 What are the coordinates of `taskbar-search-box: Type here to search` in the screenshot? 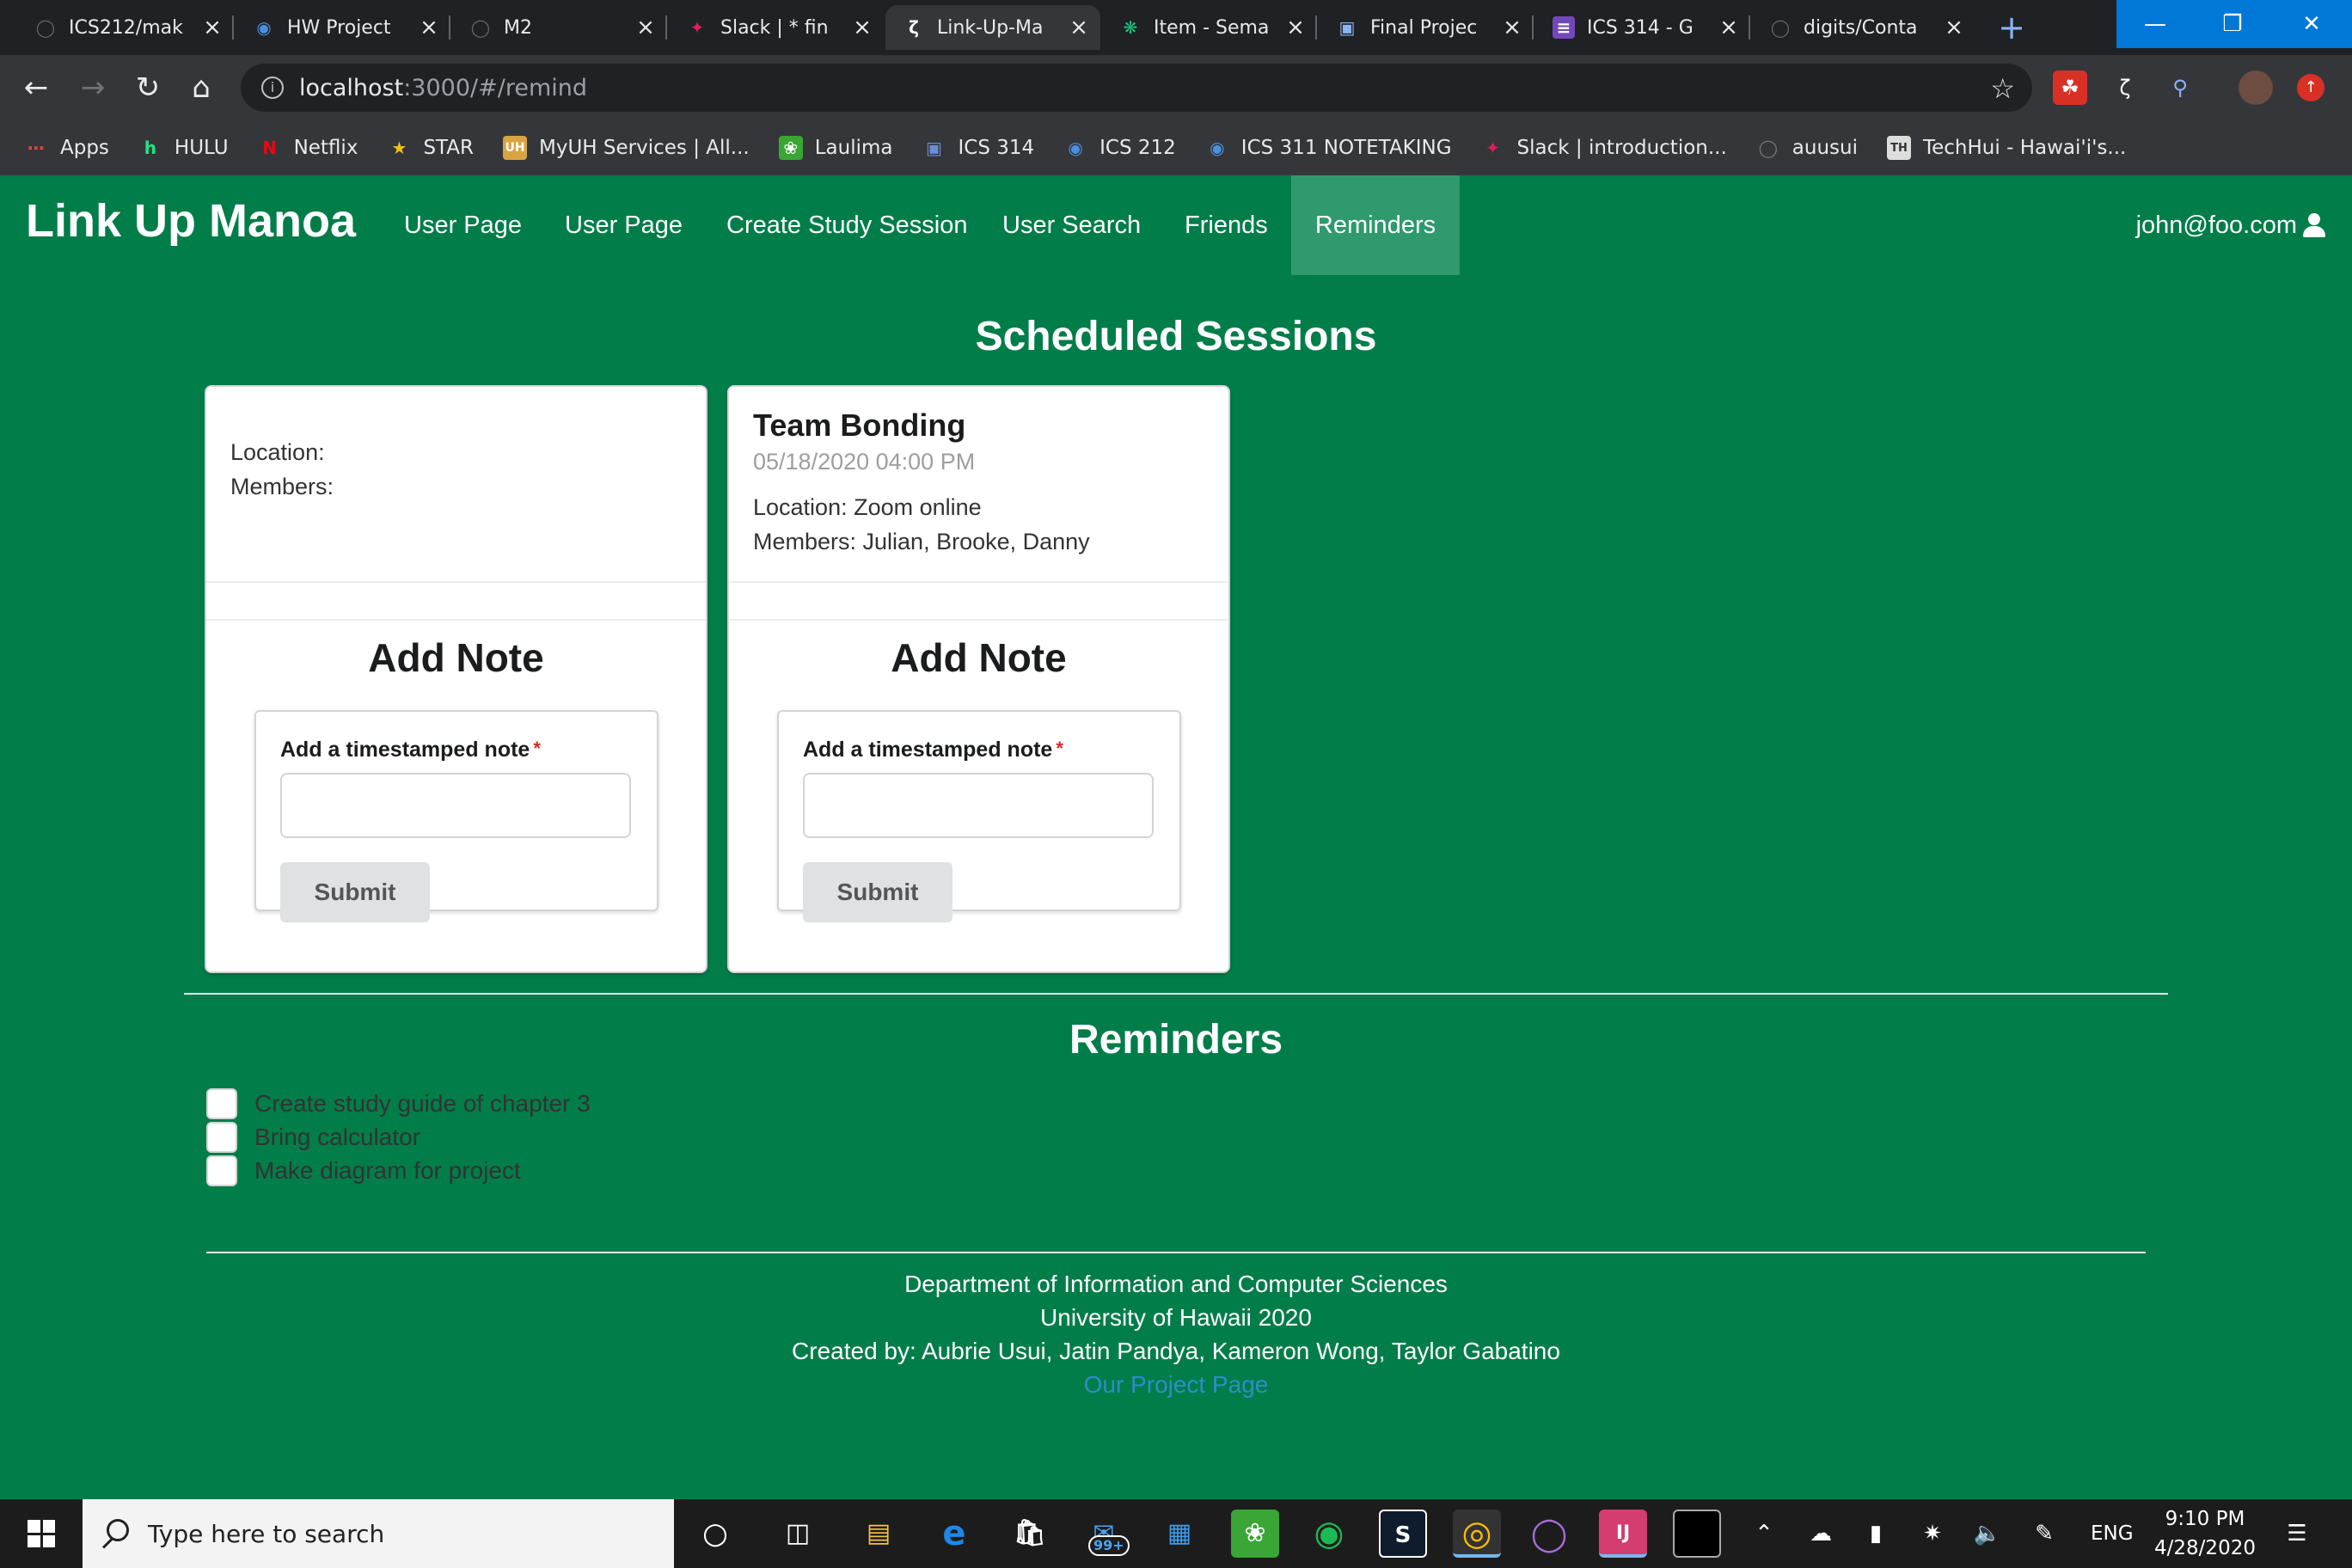 It's located at (378, 1533).